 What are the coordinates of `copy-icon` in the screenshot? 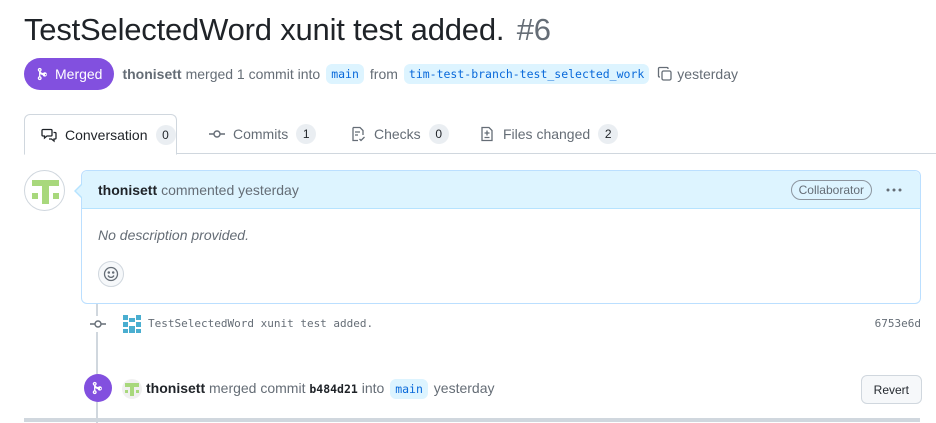 It's located at (665, 73).